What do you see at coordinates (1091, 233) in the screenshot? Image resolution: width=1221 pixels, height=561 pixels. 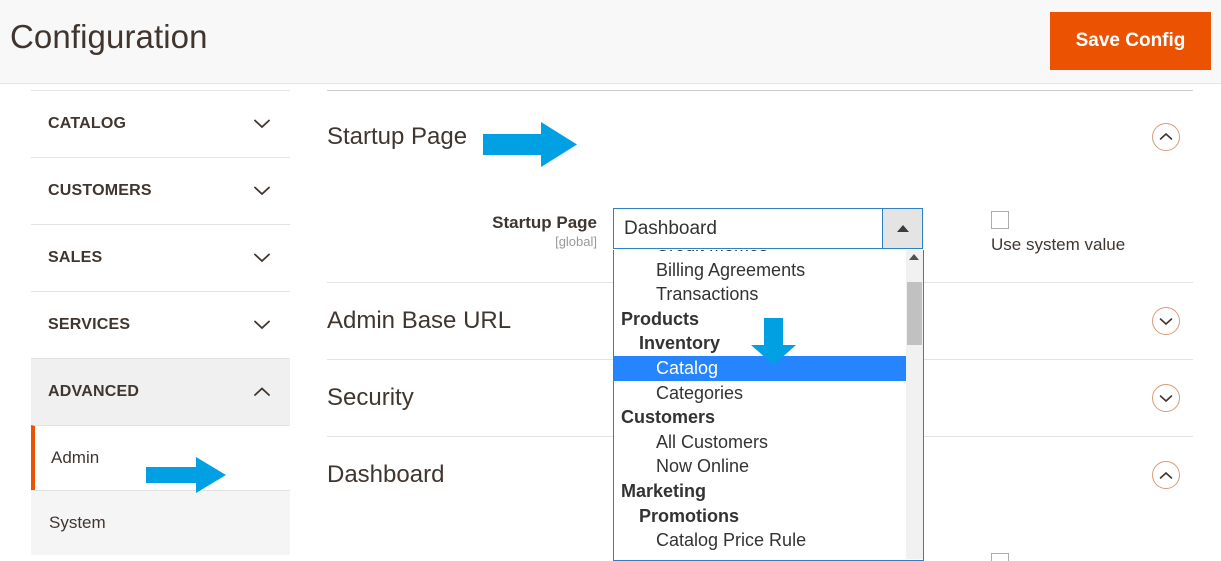 I see `use-system-value-group: Use system value` at bounding box center [1091, 233].